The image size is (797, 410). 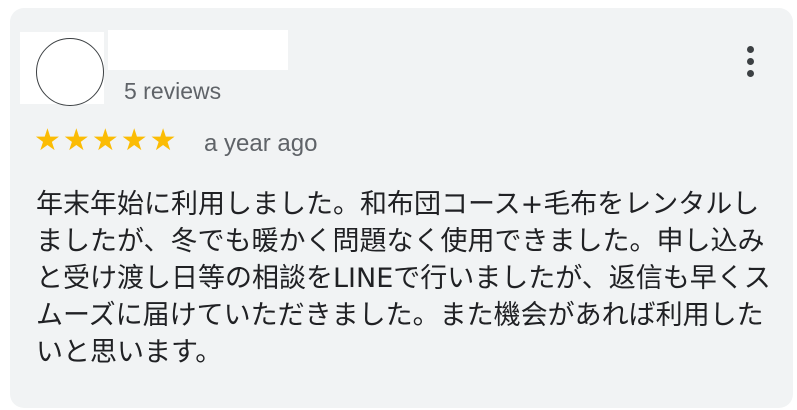 What do you see at coordinates (198, 50) in the screenshot?
I see `author-name-redacted` at bounding box center [198, 50].